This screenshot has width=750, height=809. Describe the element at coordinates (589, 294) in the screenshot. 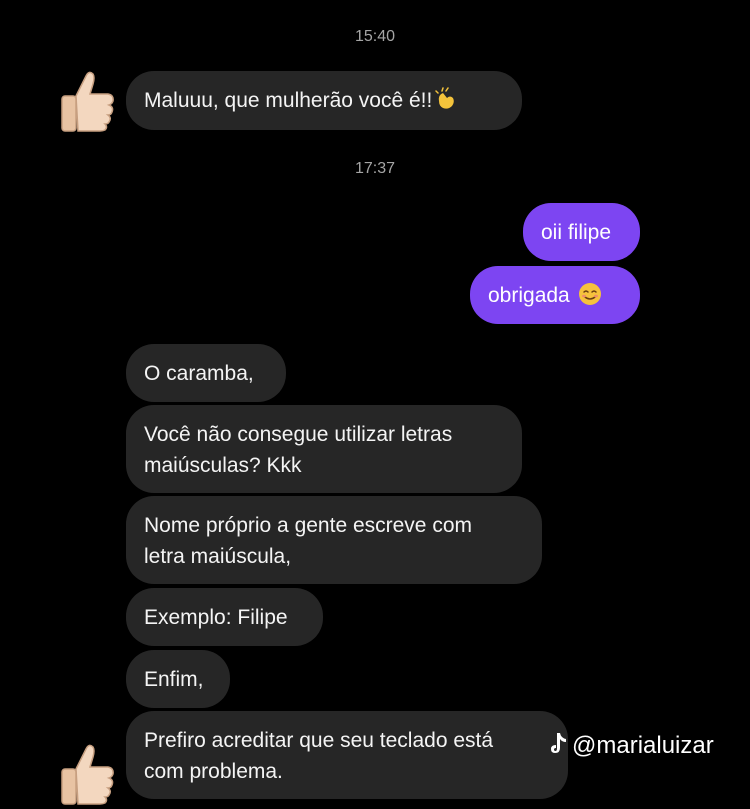

I see `smiling-face-icon` at that location.